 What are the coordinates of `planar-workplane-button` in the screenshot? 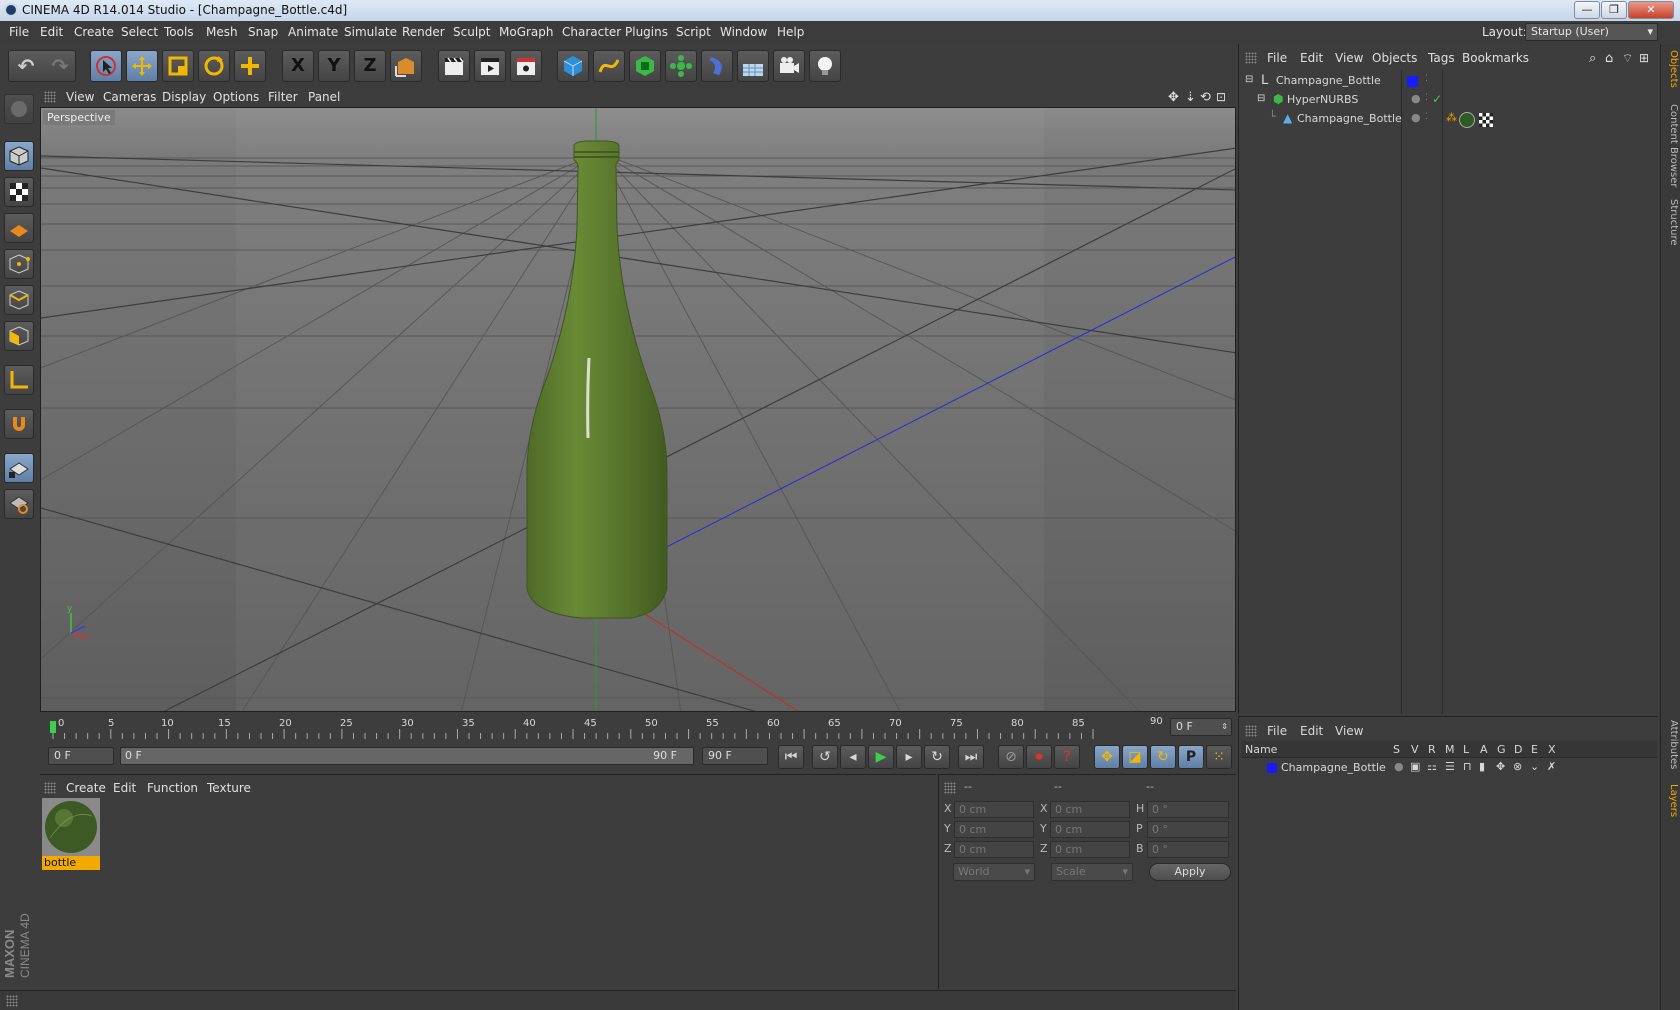 It's located at (19, 504).